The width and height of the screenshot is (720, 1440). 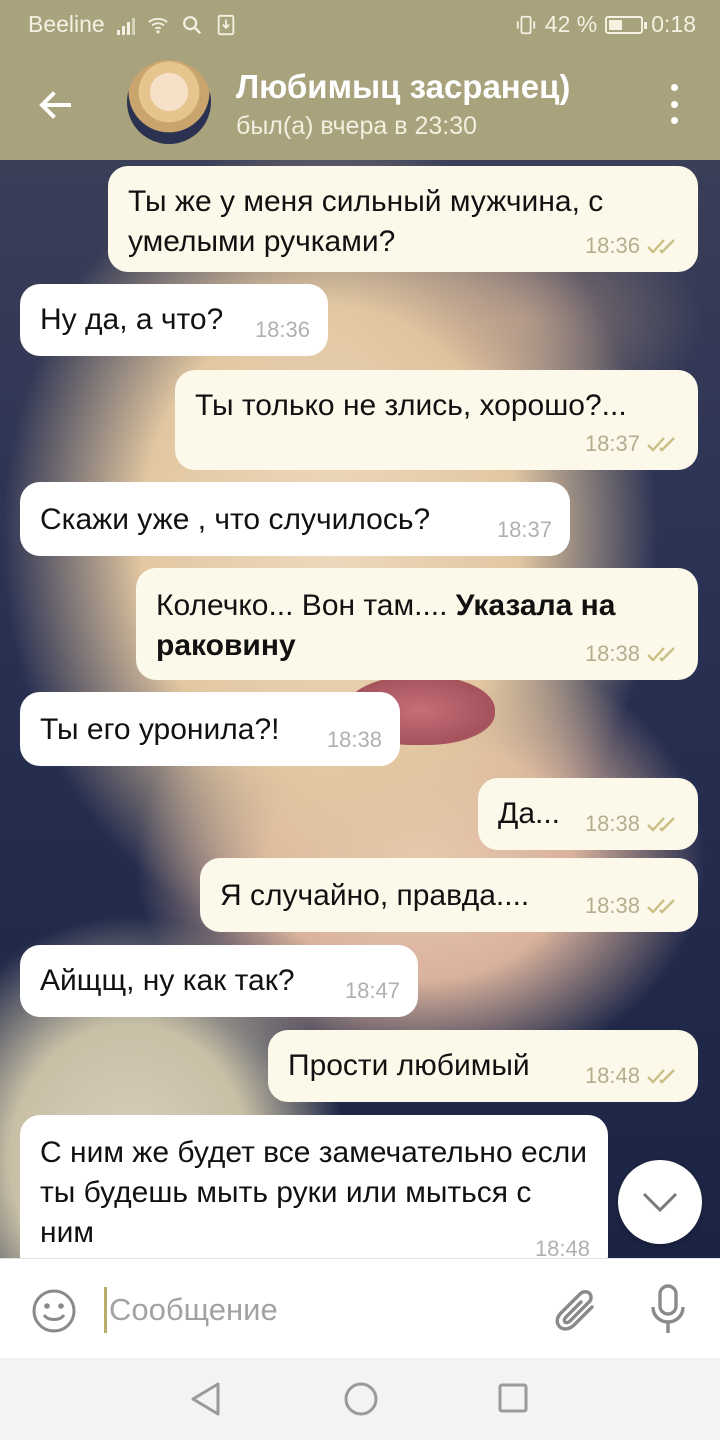 I want to click on message-outgoing: Ты только не злись, хорошо?... 18:37, so click(x=436, y=420).